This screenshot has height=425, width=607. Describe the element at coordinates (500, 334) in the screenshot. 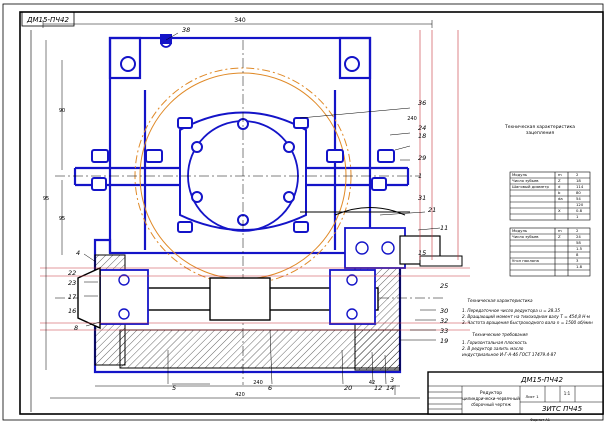

I see `notes-title: Технические требования` at that location.